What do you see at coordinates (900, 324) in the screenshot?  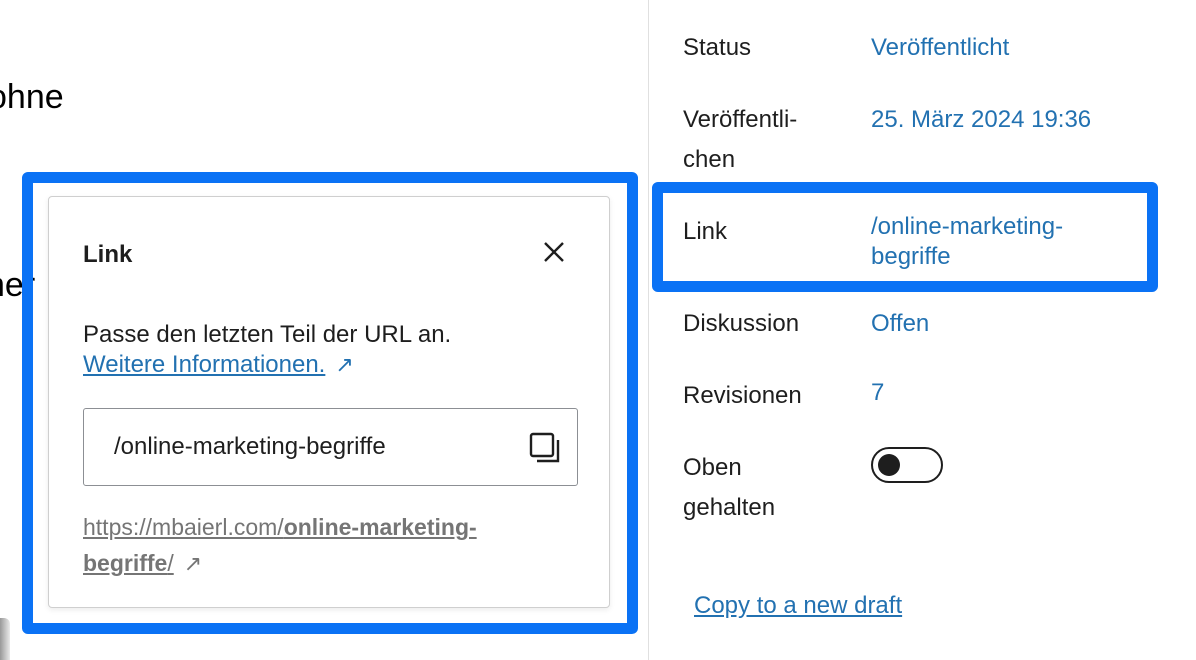 I see `discussion-value-button: Offen` at bounding box center [900, 324].